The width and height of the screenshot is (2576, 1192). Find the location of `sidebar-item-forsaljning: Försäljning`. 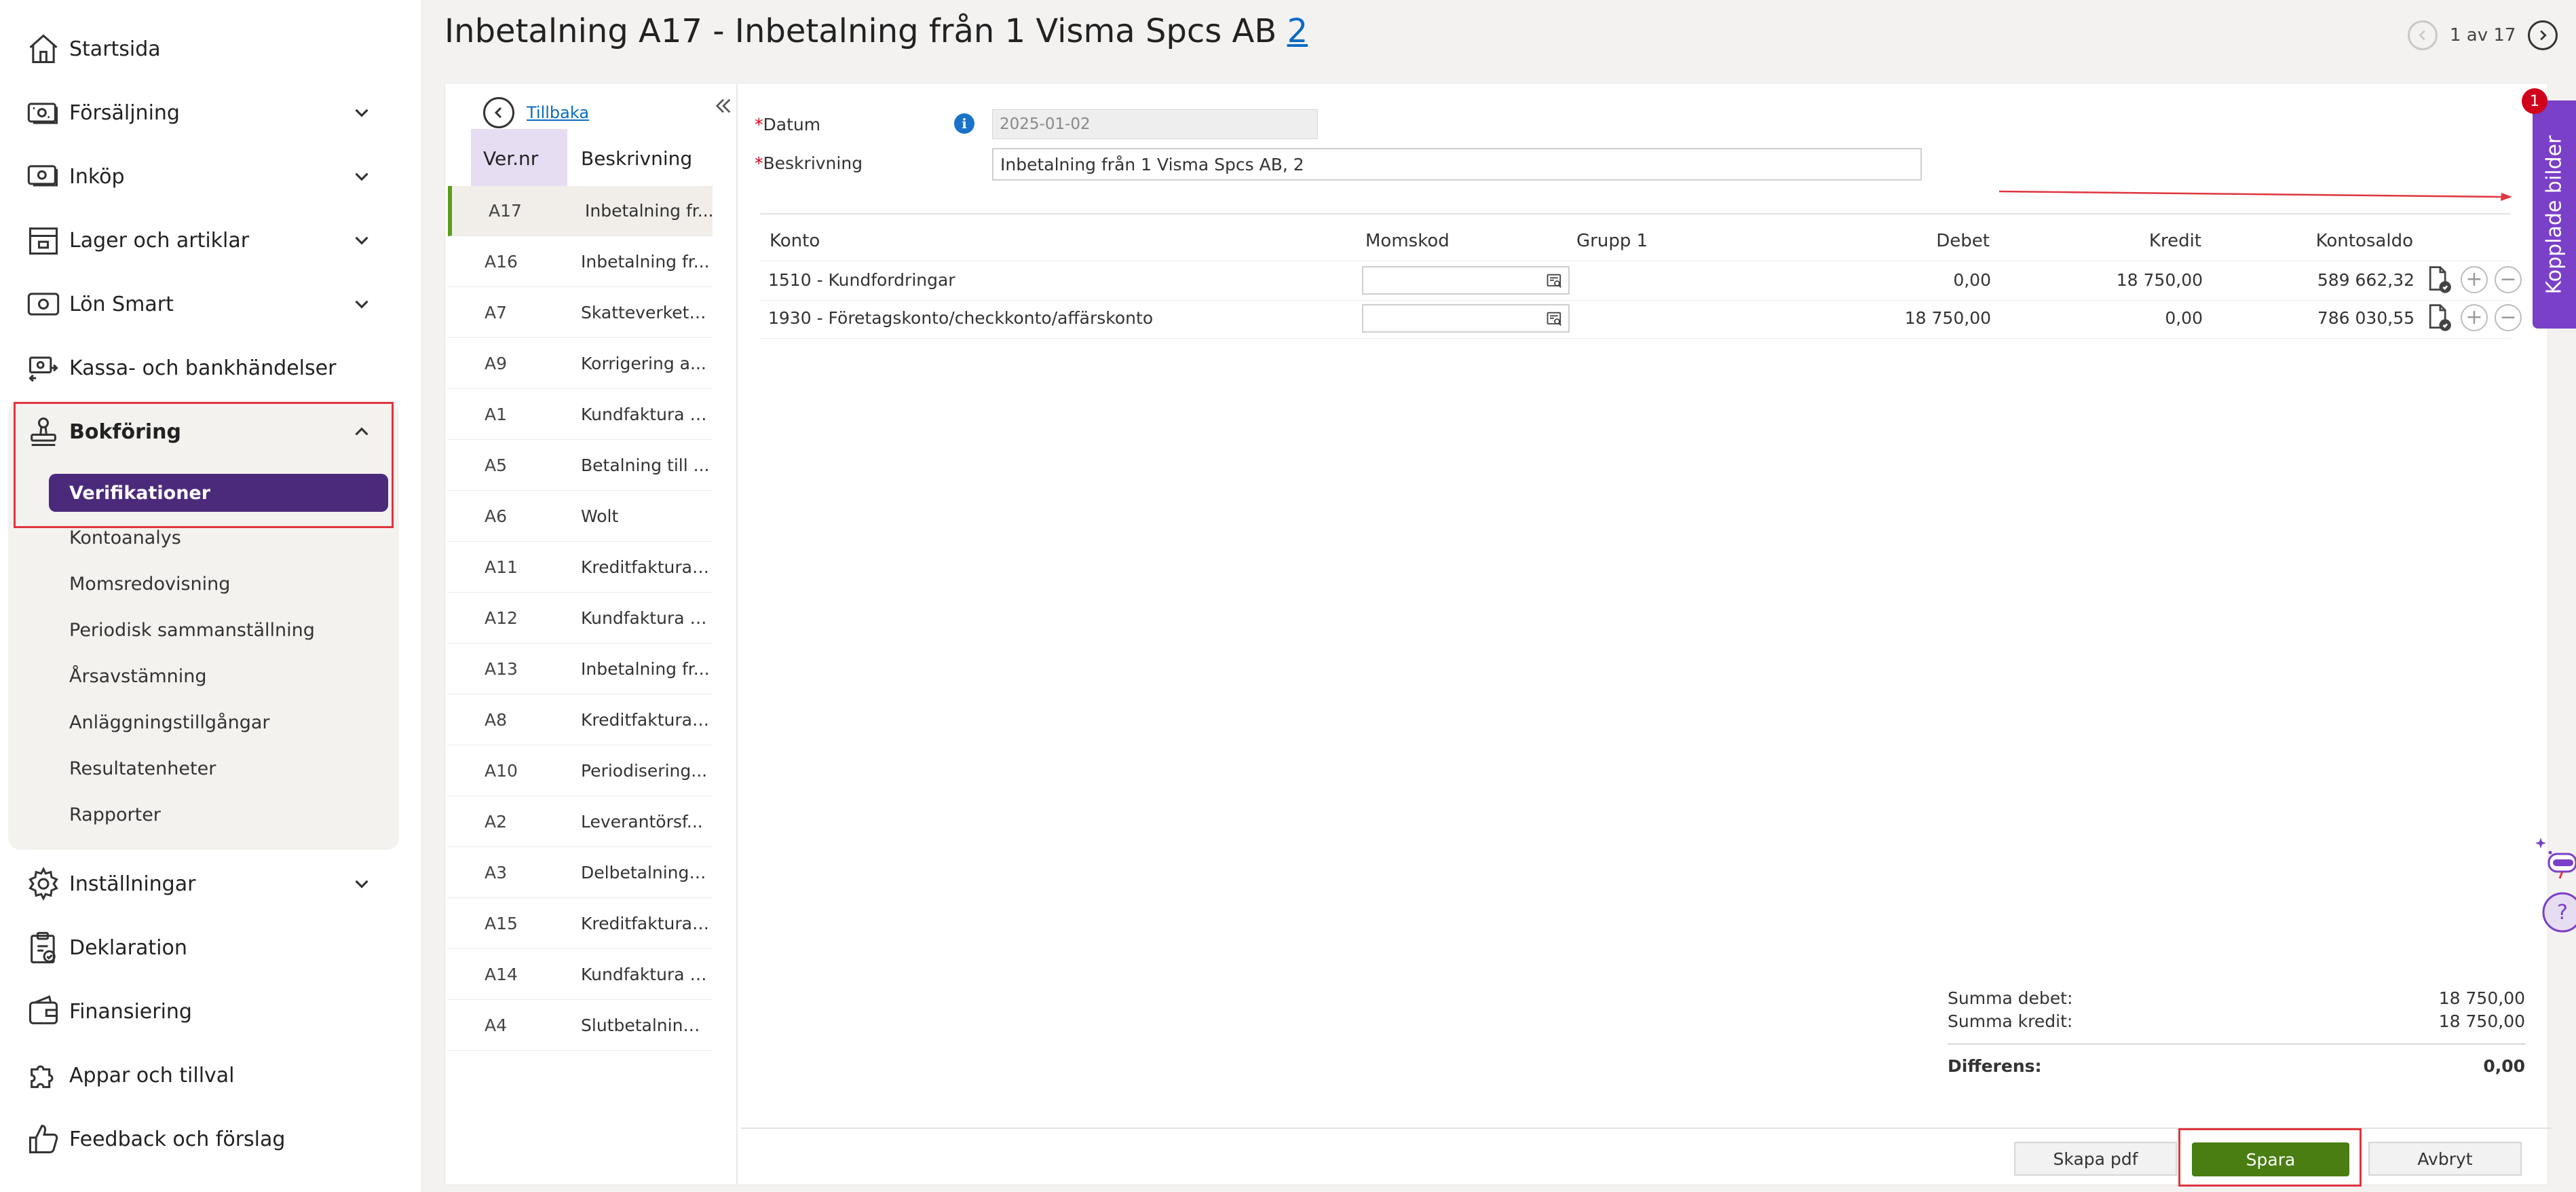

sidebar-item-forsaljning: Försäljning is located at coordinates (211, 113).